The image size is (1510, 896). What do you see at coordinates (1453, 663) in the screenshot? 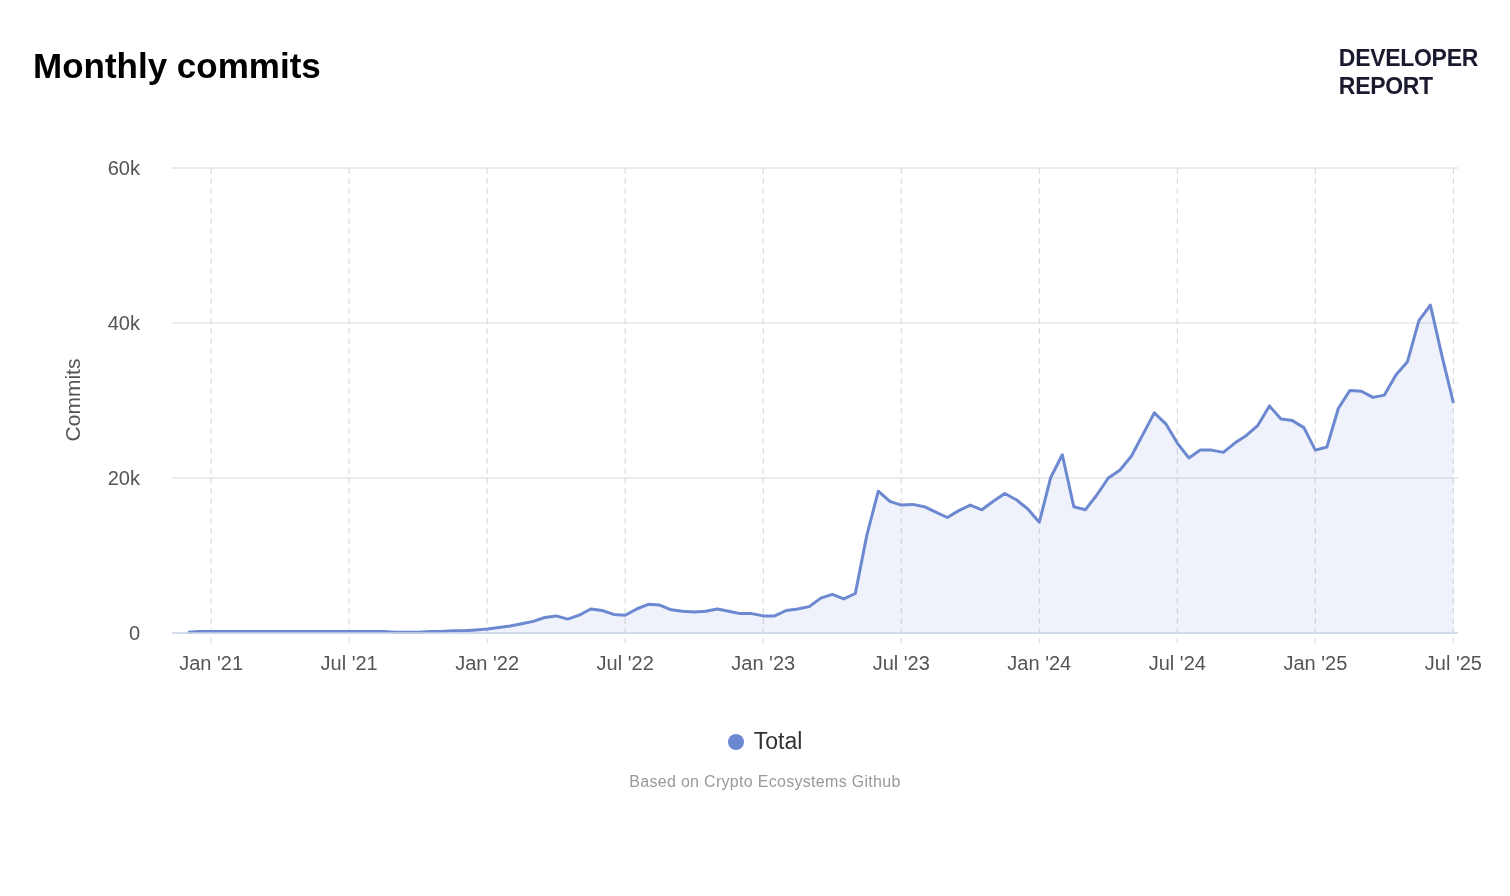
I see `axis-tick-label: Jul '25` at bounding box center [1453, 663].